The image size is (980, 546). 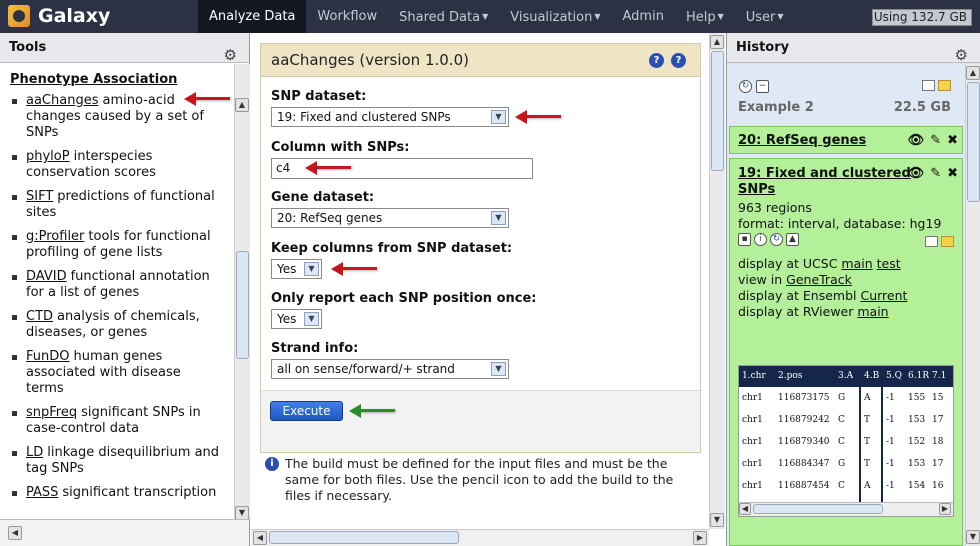 What do you see at coordinates (656, 60) in the screenshot?
I see `help-icon: ?` at bounding box center [656, 60].